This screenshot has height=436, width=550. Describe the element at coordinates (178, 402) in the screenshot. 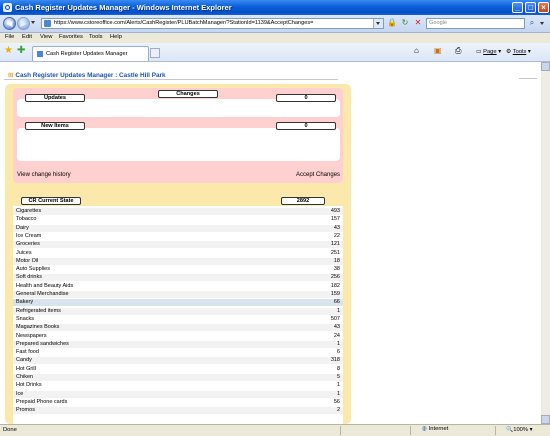

I see `category-row: Prepaid Phone cards 56` at that location.